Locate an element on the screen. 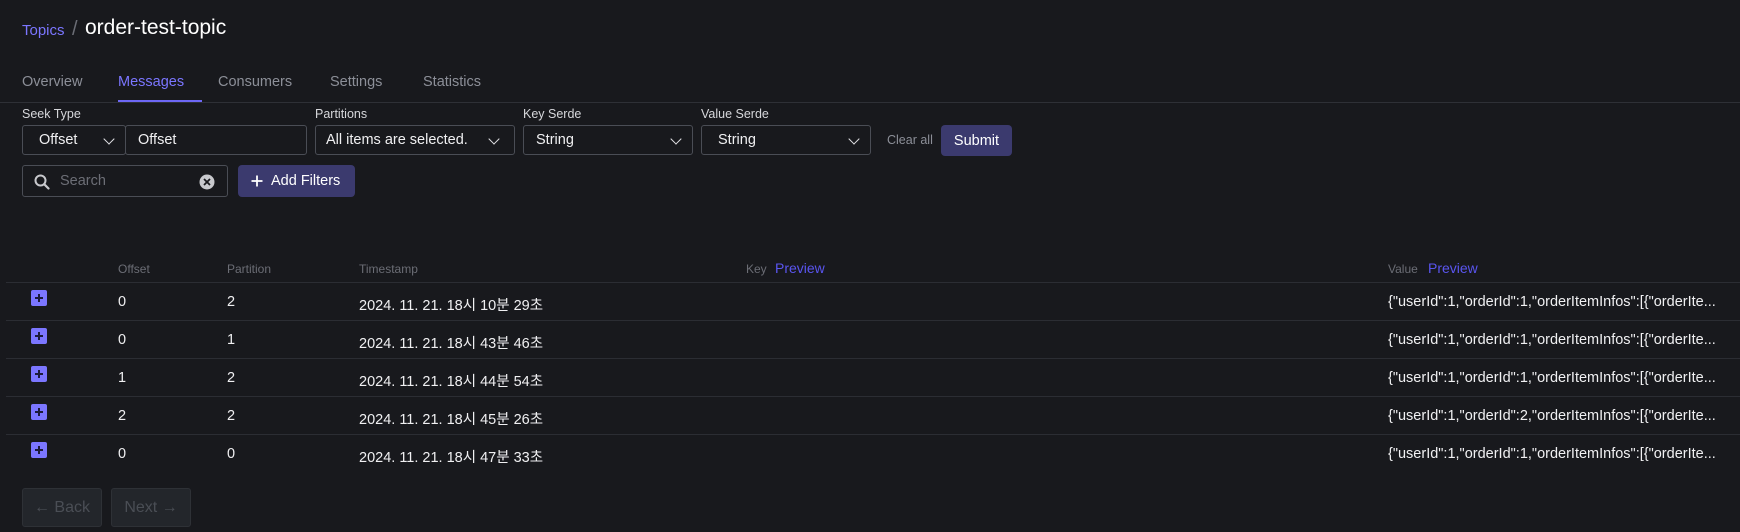 The image size is (1740, 532). key-serde-select: String is located at coordinates (608, 140).